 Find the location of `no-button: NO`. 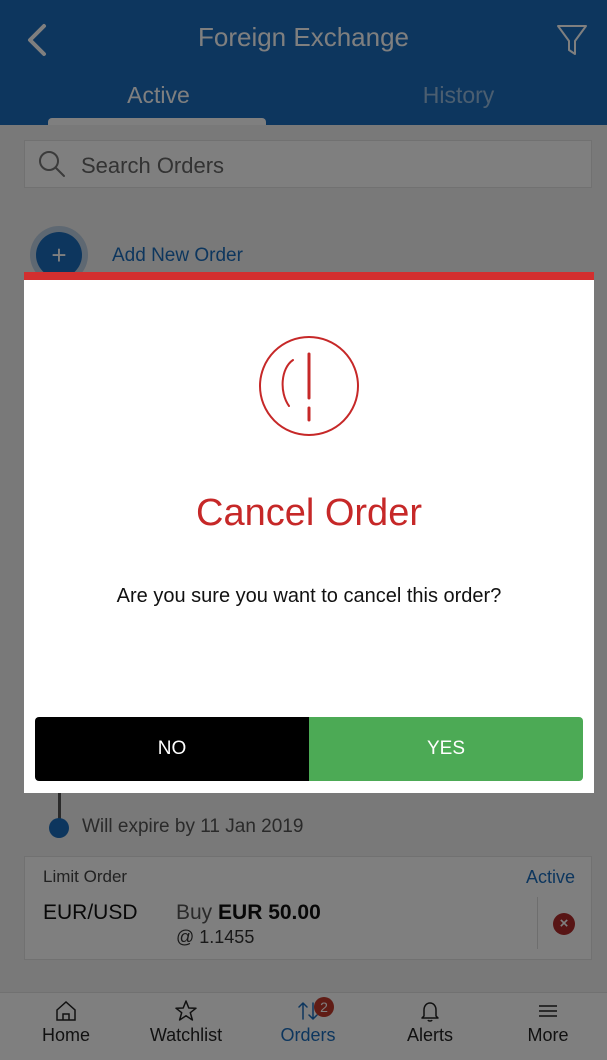

no-button: NO is located at coordinates (172, 749).